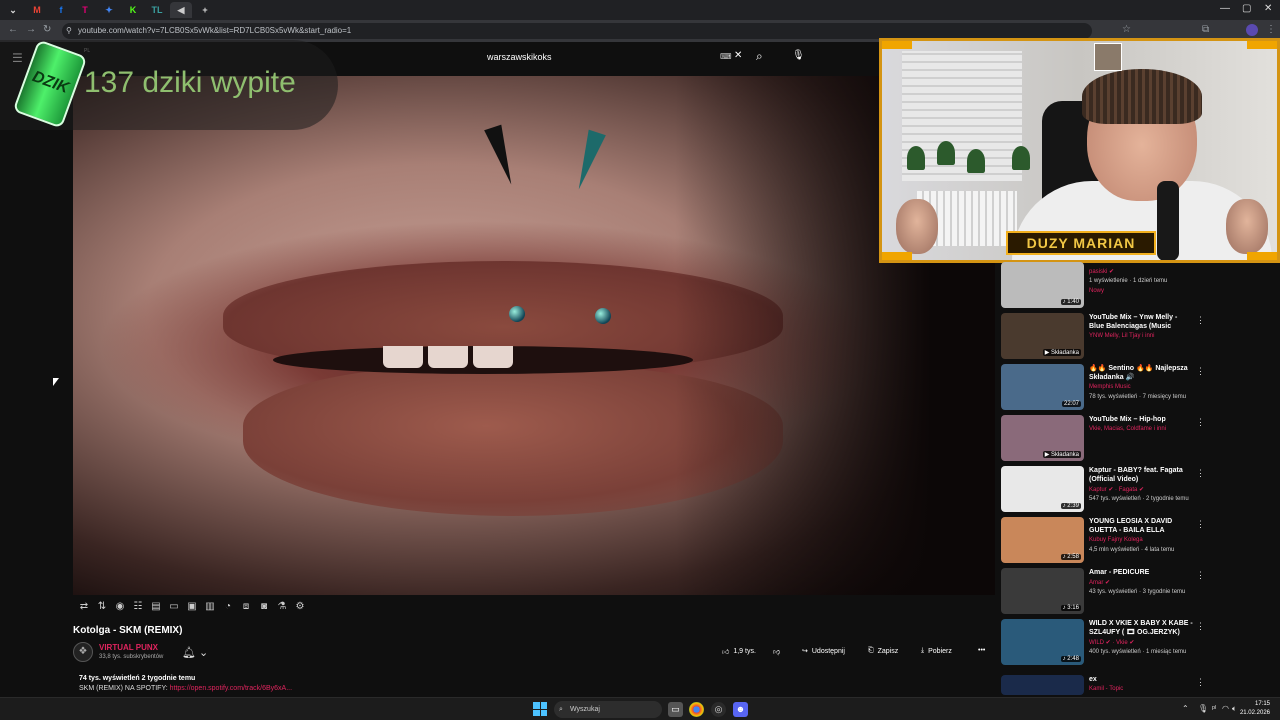 This screenshot has height=720, width=1280. What do you see at coordinates (128, 647) in the screenshot?
I see `channel-name: VIRTUAL PUNX` at bounding box center [128, 647].